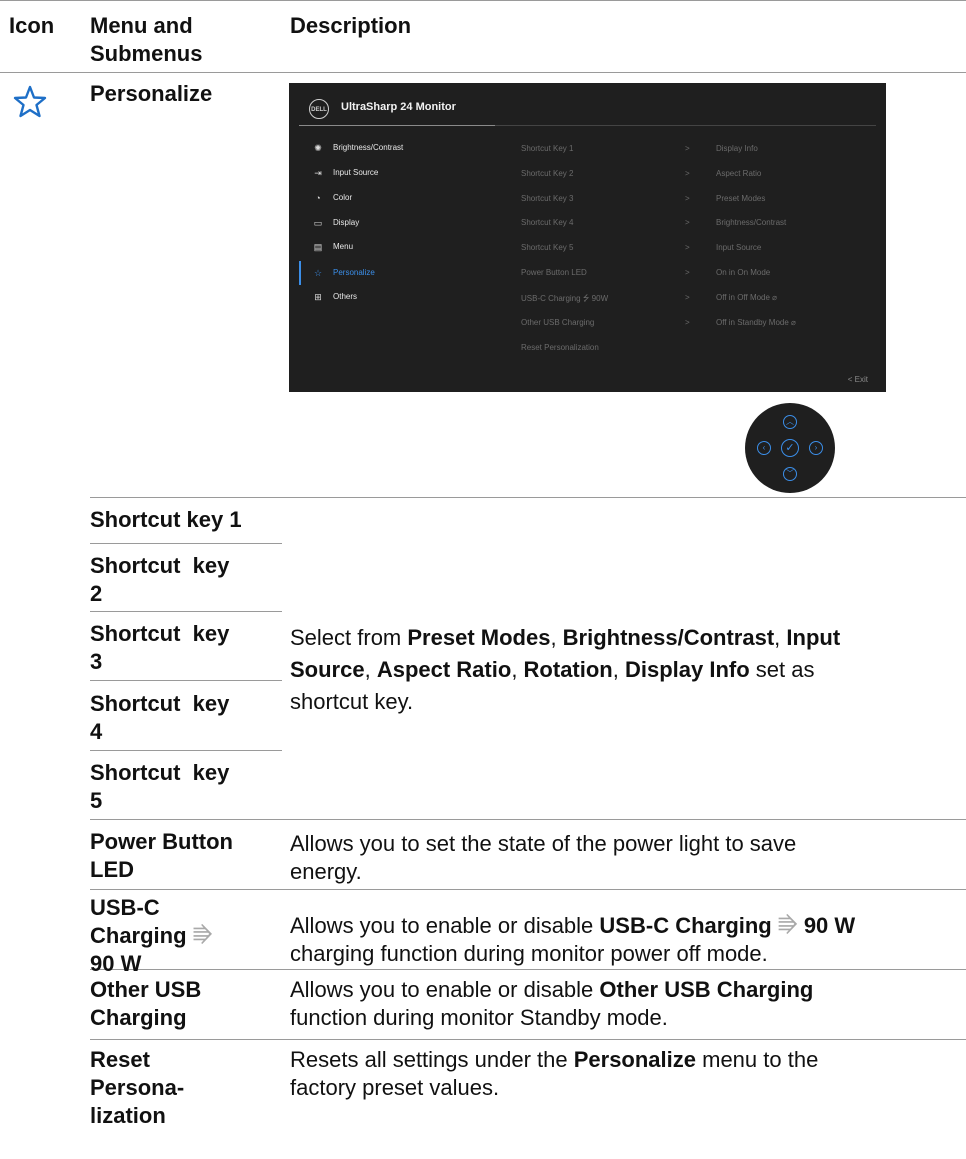  Describe the element at coordinates (161, 855) in the screenshot. I see `power-button-led-label: Power Button LED` at that location.